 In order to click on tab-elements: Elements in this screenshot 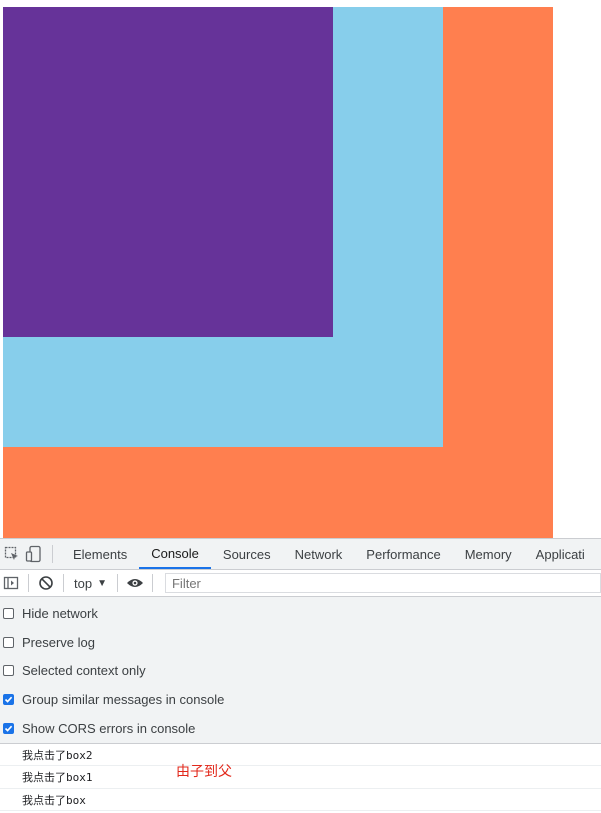, I will do `click(100, 554)`.